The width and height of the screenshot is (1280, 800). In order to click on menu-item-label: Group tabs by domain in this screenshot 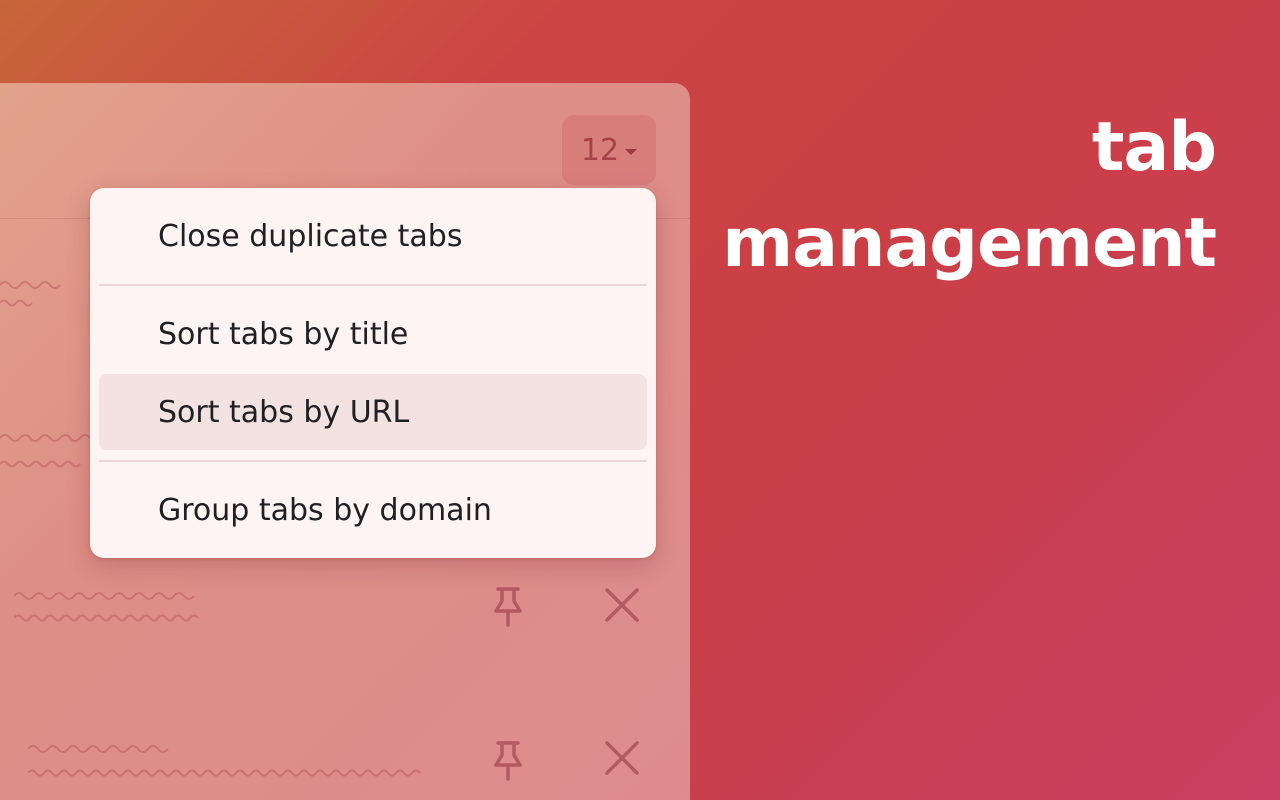, I will do `click(325, 510)`.